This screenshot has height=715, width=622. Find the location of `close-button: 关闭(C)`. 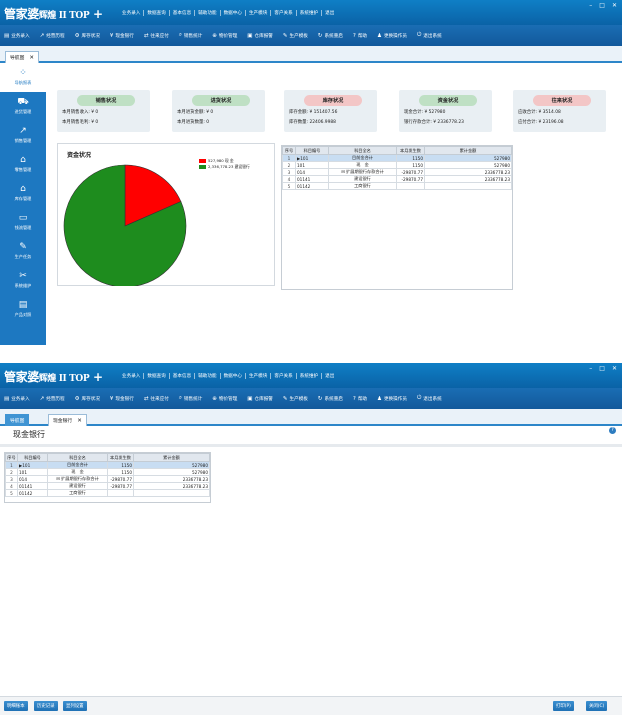

close-button: 关闭(C) is located at coordinates (597, 706).